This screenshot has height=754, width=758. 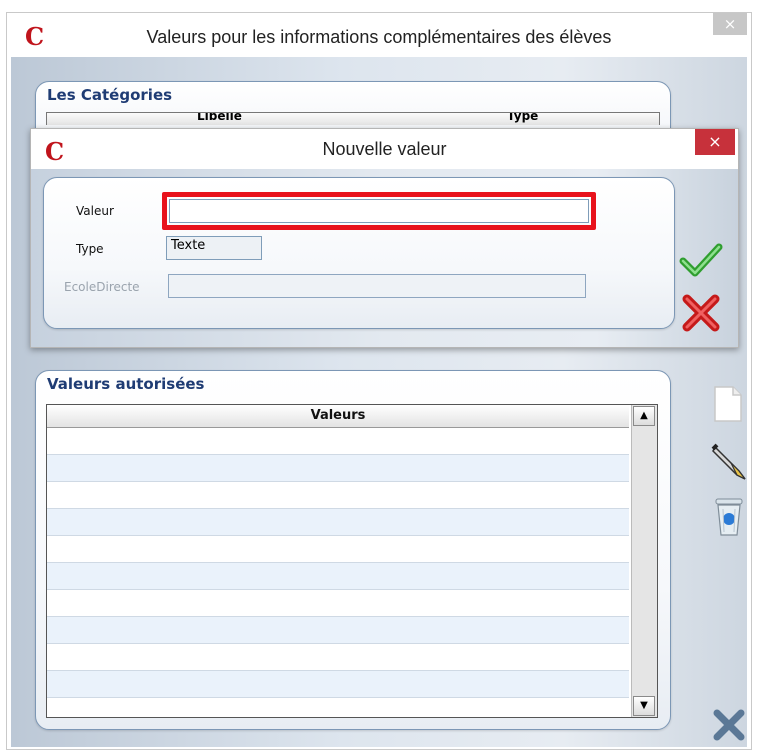 I want to click on categories-column-type: Type, so click(x=523, y=117).